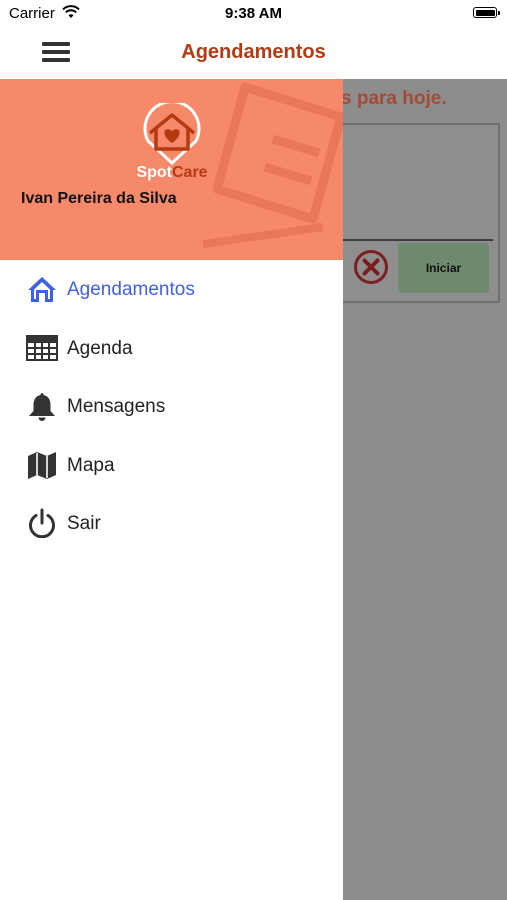 Image resolution: width=507 pixels, height=900 pixels. Describe the element at coordinates (171, 465) in the screenshot. I see `menu-item-mapa: Mapa` at that location.